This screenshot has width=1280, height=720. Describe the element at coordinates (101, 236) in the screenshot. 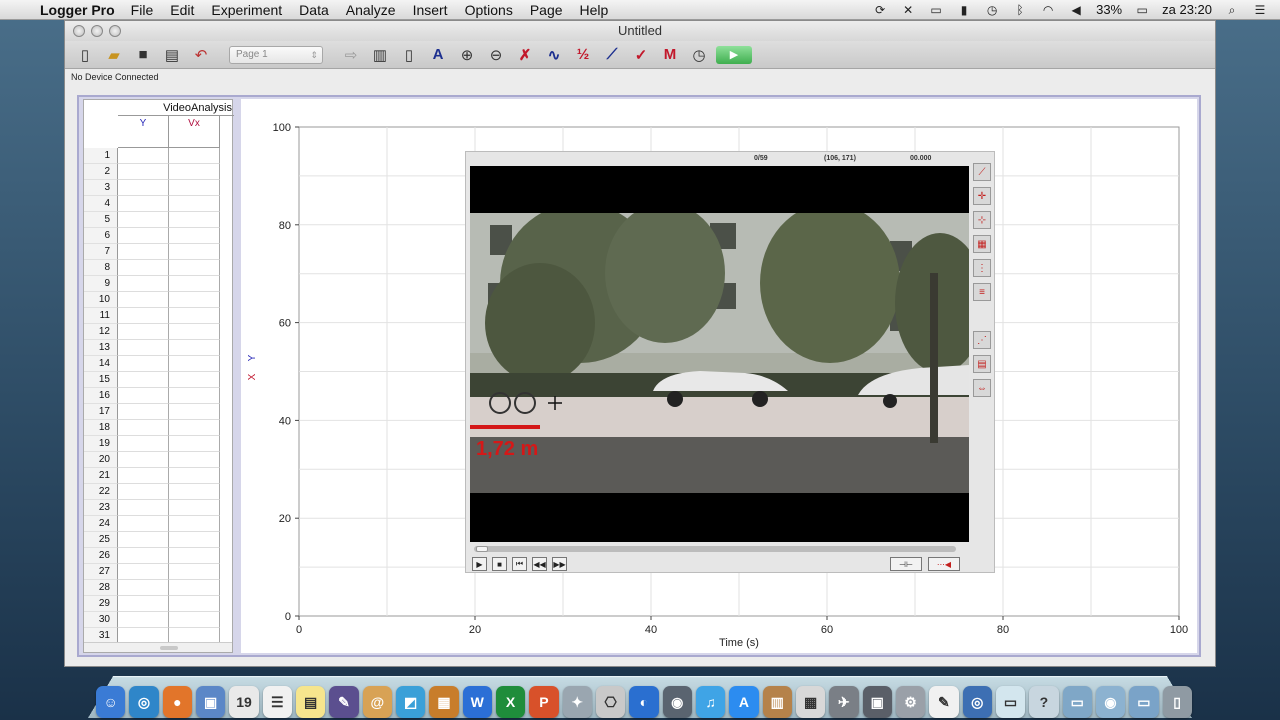

I see `row-number: 6` at that location.